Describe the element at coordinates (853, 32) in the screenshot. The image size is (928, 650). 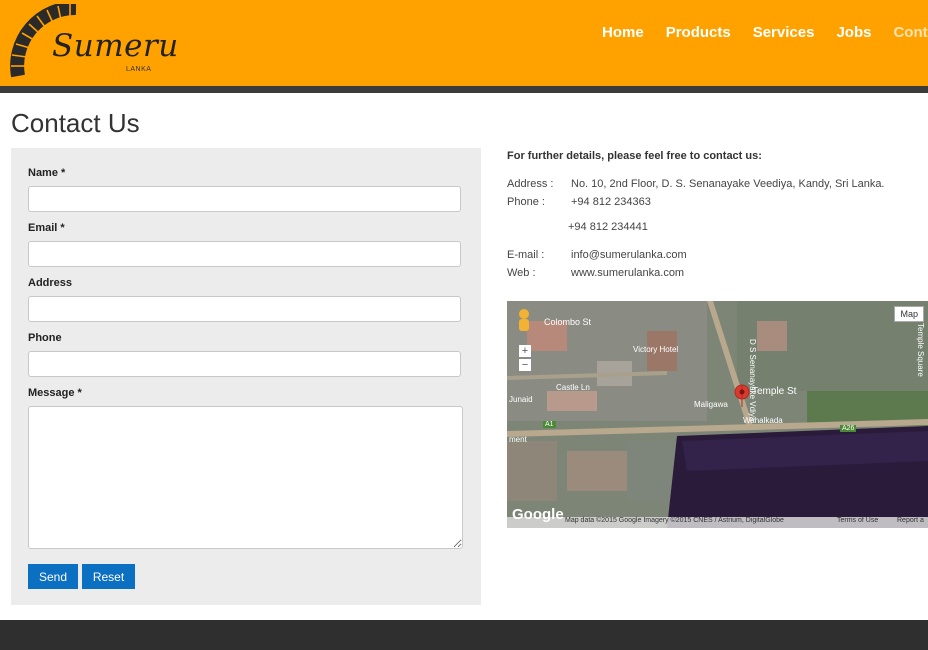
I see `nav-jobs: Jobs` at that location.